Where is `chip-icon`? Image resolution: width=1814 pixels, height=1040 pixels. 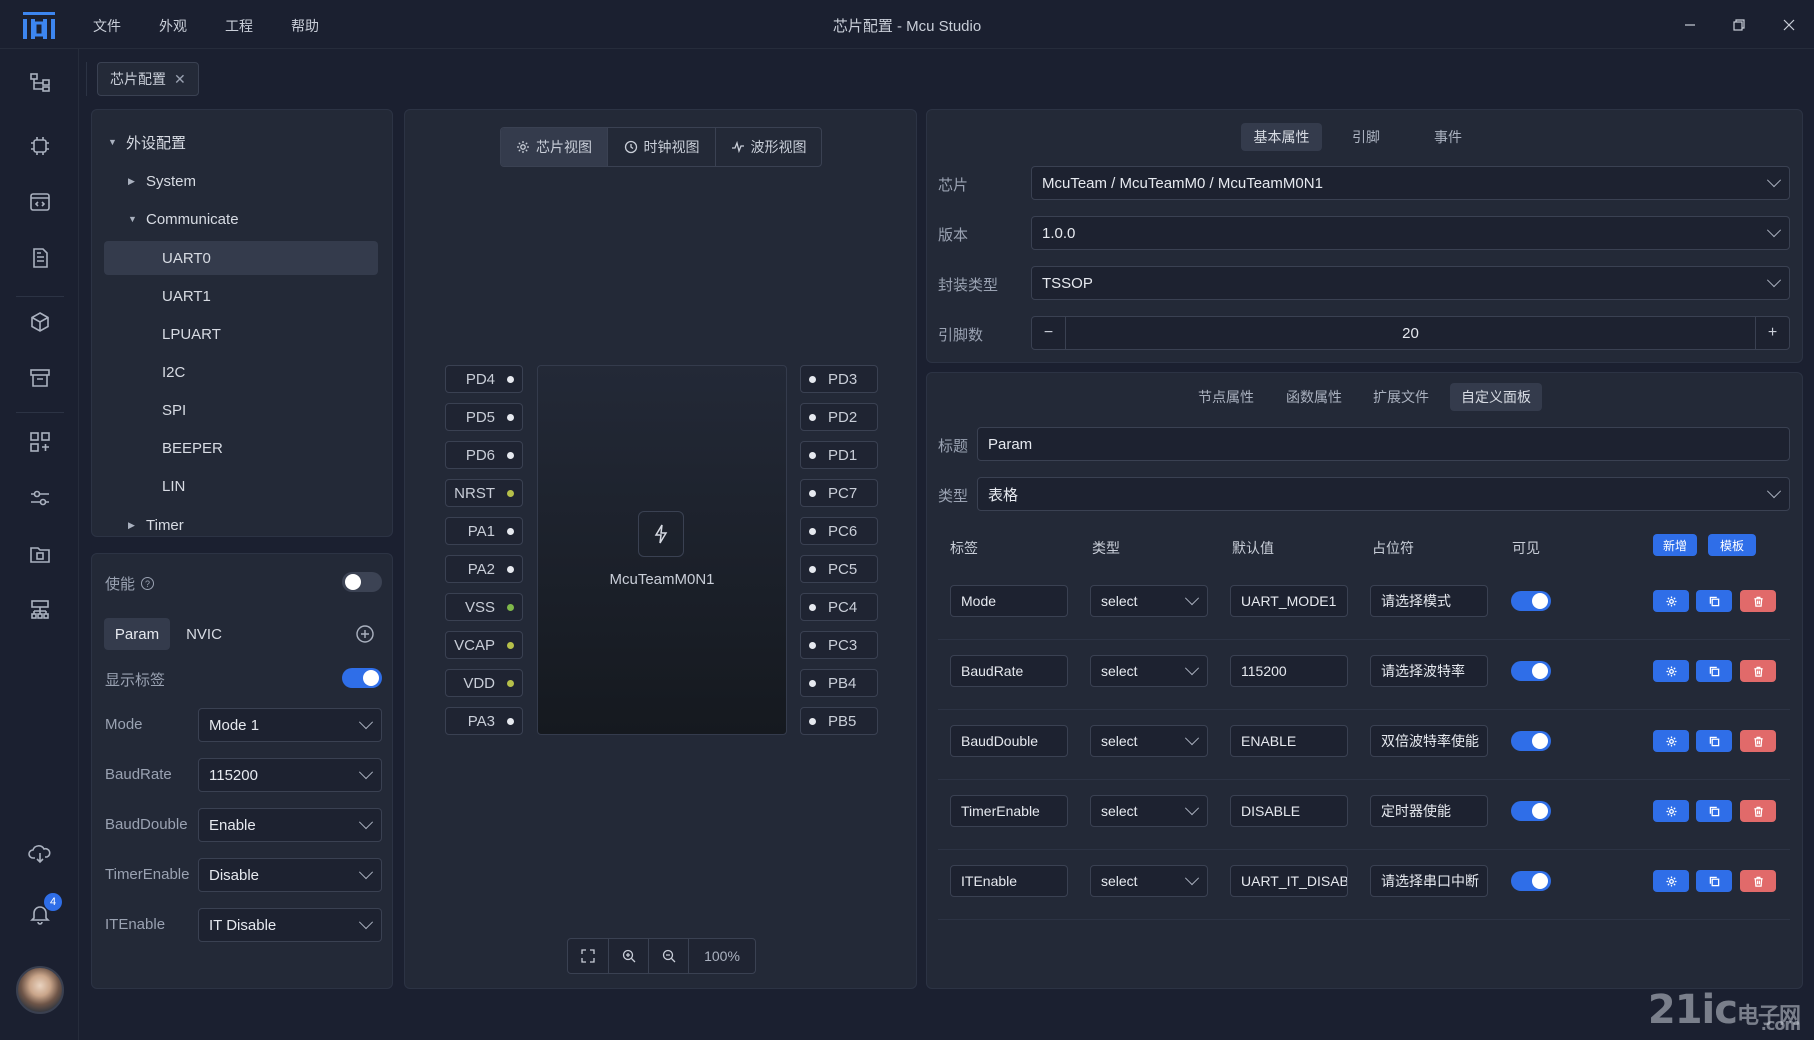 chip-icon is located at coordinates (40, 146).